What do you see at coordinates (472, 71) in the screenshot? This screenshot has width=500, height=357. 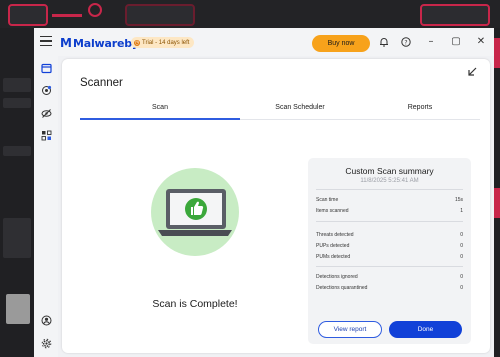 I see `collapse-arrow-icon` at bounding box center [472, 71].